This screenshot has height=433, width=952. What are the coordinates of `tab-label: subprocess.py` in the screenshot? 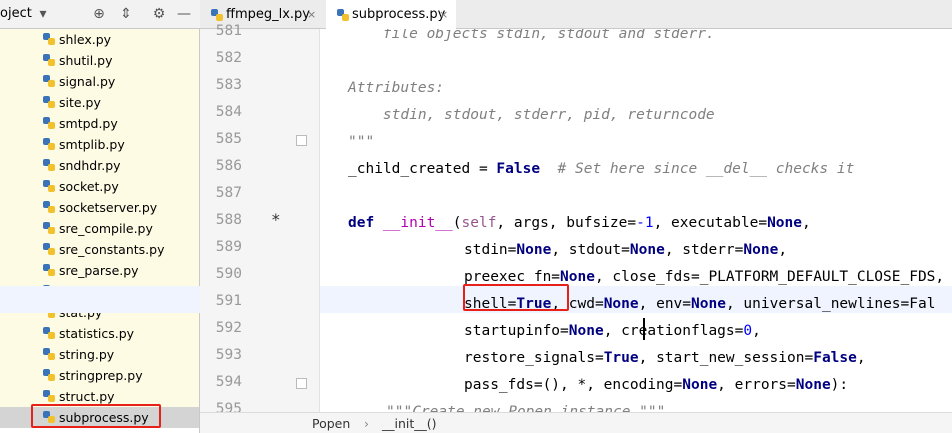 It's located at (399, 14).